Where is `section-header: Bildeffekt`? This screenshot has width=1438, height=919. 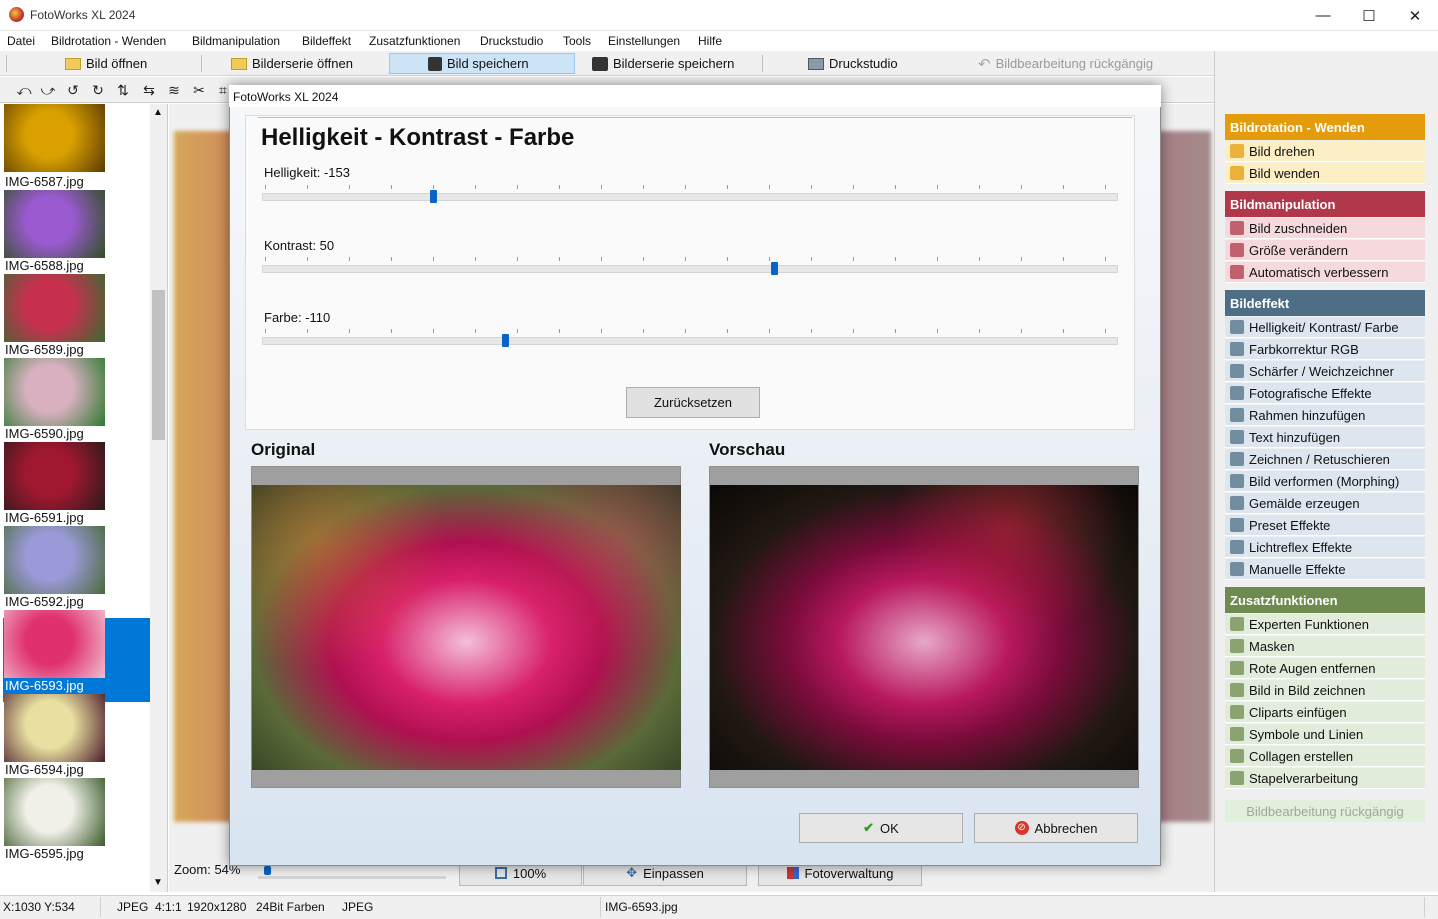 section-header: Bildeffekt is located at coordinates (1325, 303).